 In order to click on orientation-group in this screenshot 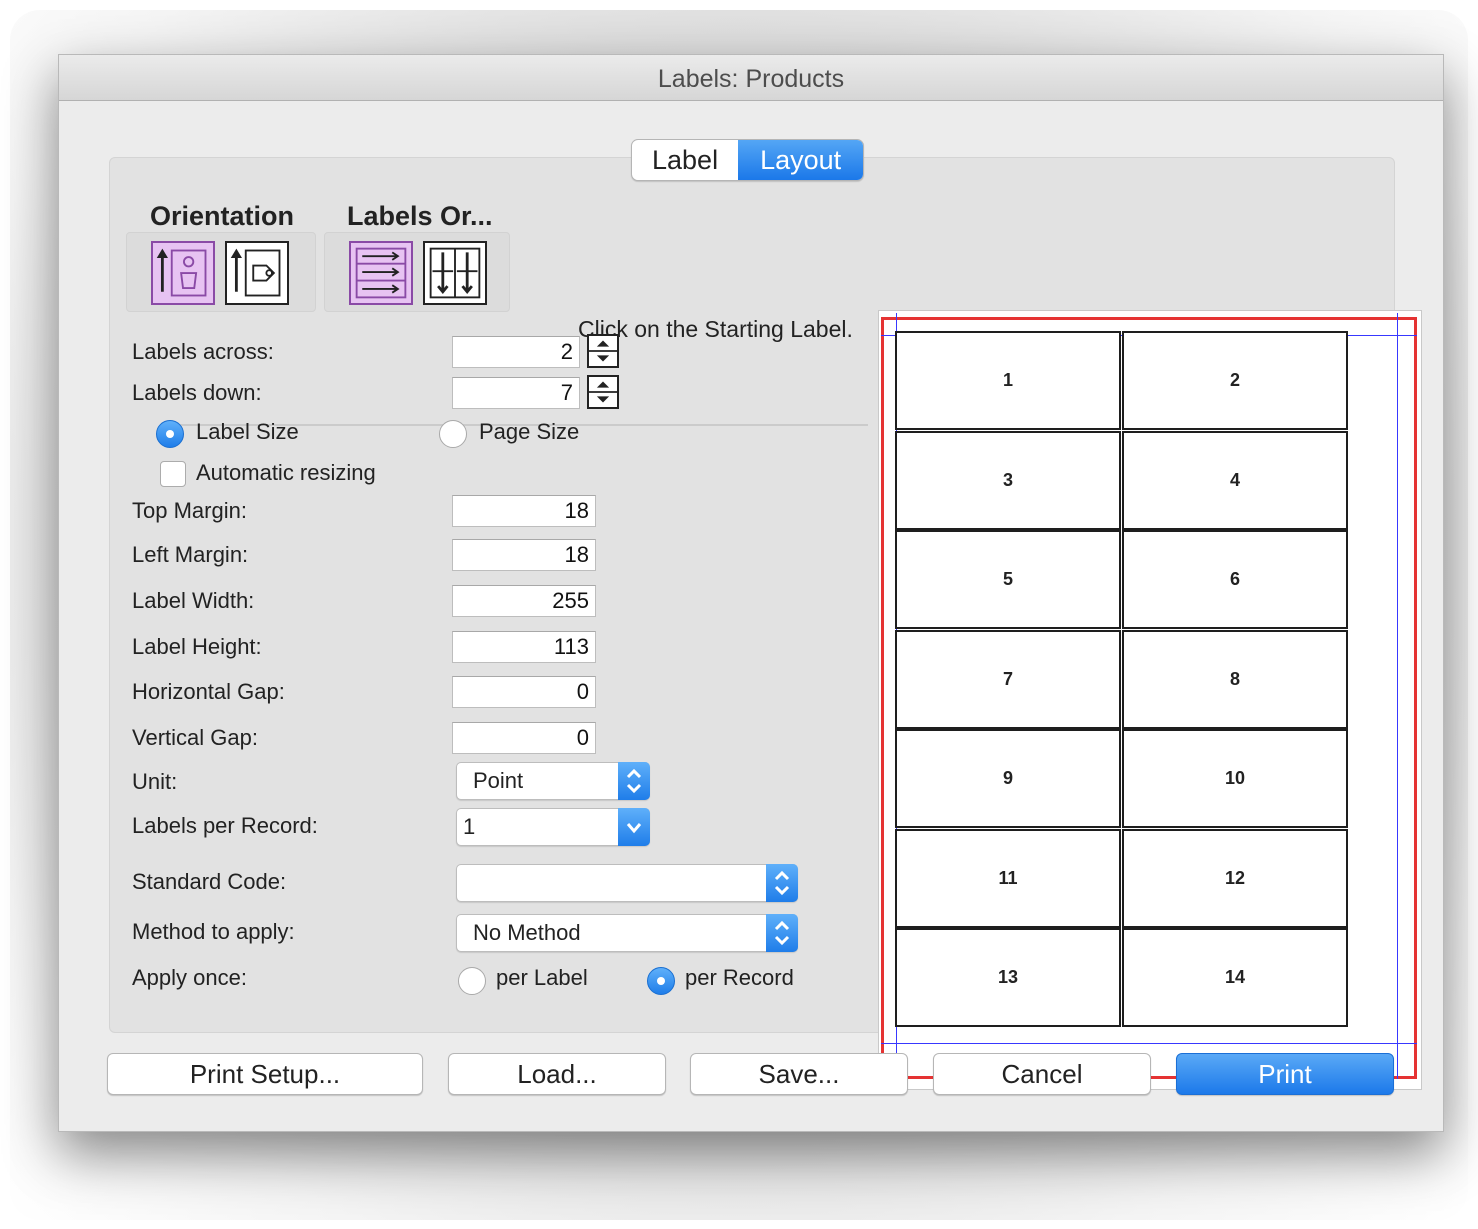, I will do `click(221, 272)`.